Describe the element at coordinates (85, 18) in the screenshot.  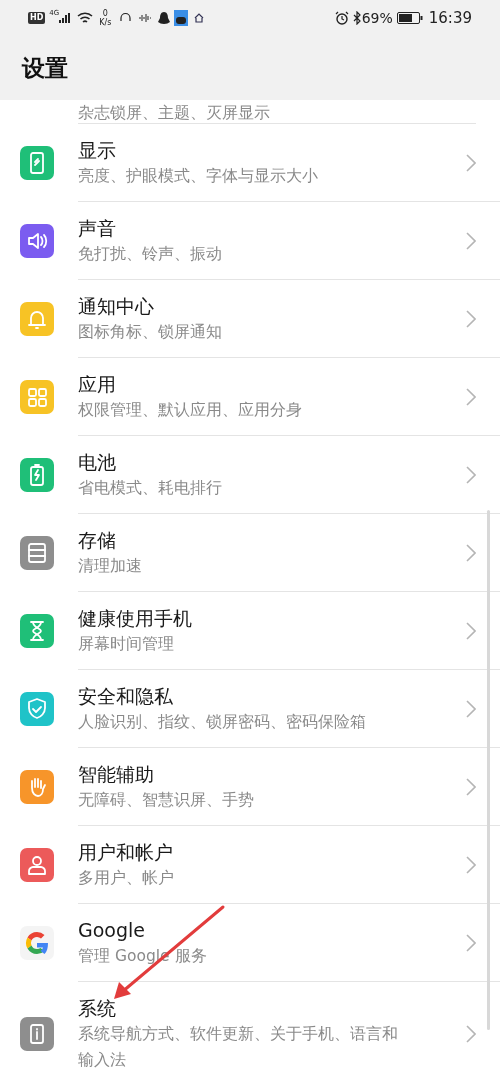
I see `wifi-icon` at that location.